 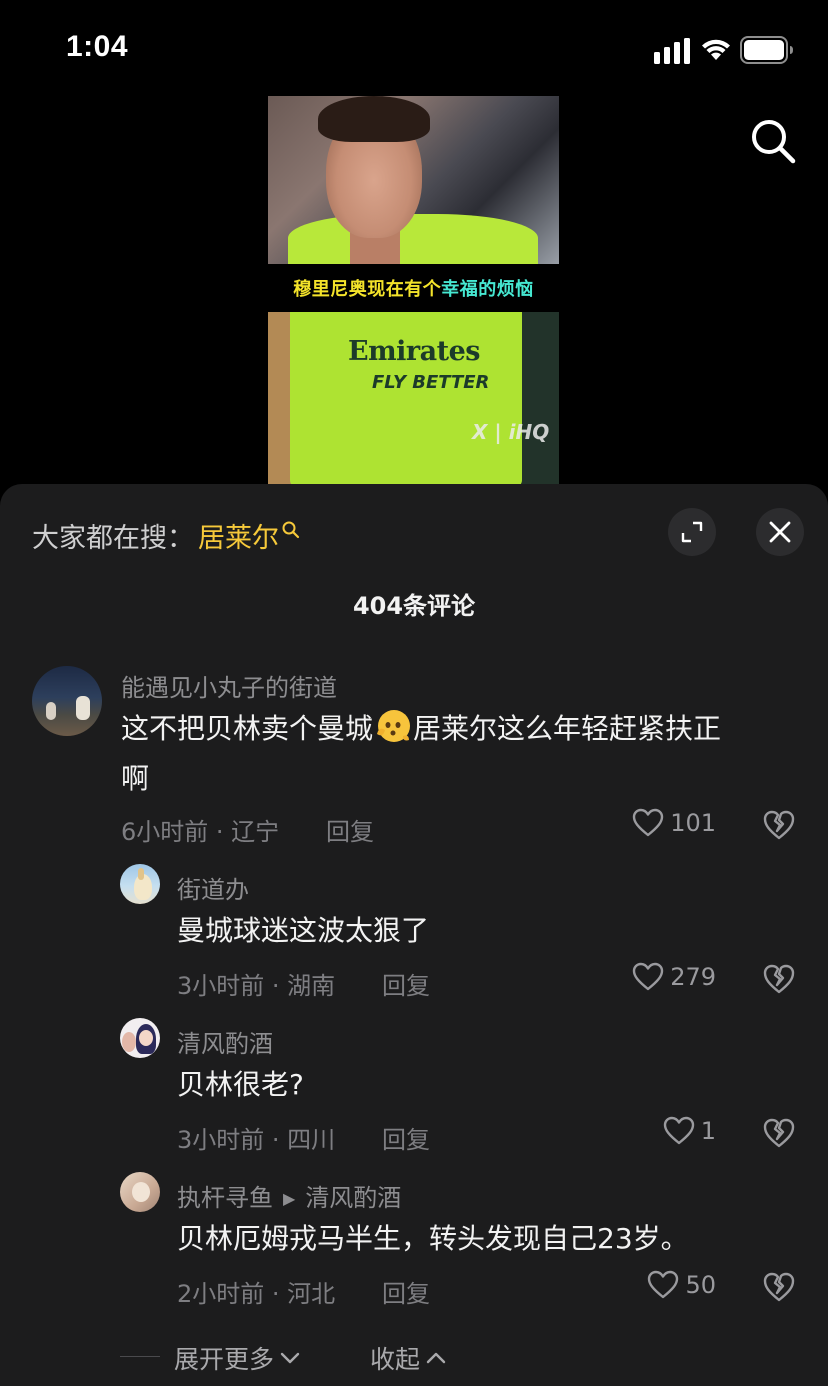 I want to click on comment-count: 404条评论, so click(x=414, y=606).